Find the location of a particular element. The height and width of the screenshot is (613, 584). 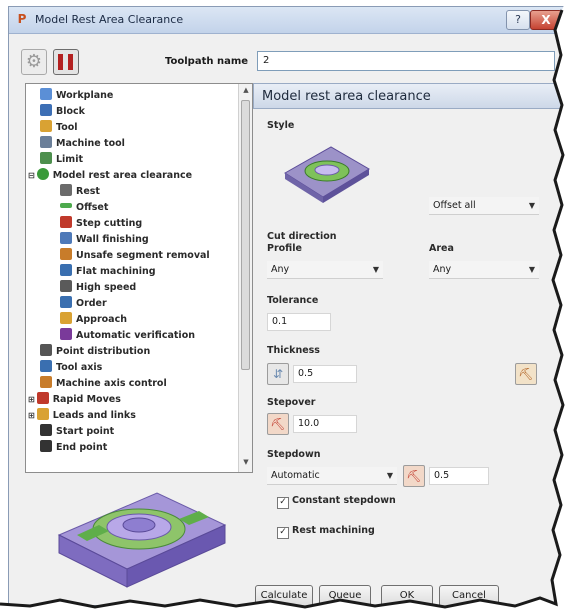

toolpath-name-label: Toolpath name is located at coordinates (207, 61).